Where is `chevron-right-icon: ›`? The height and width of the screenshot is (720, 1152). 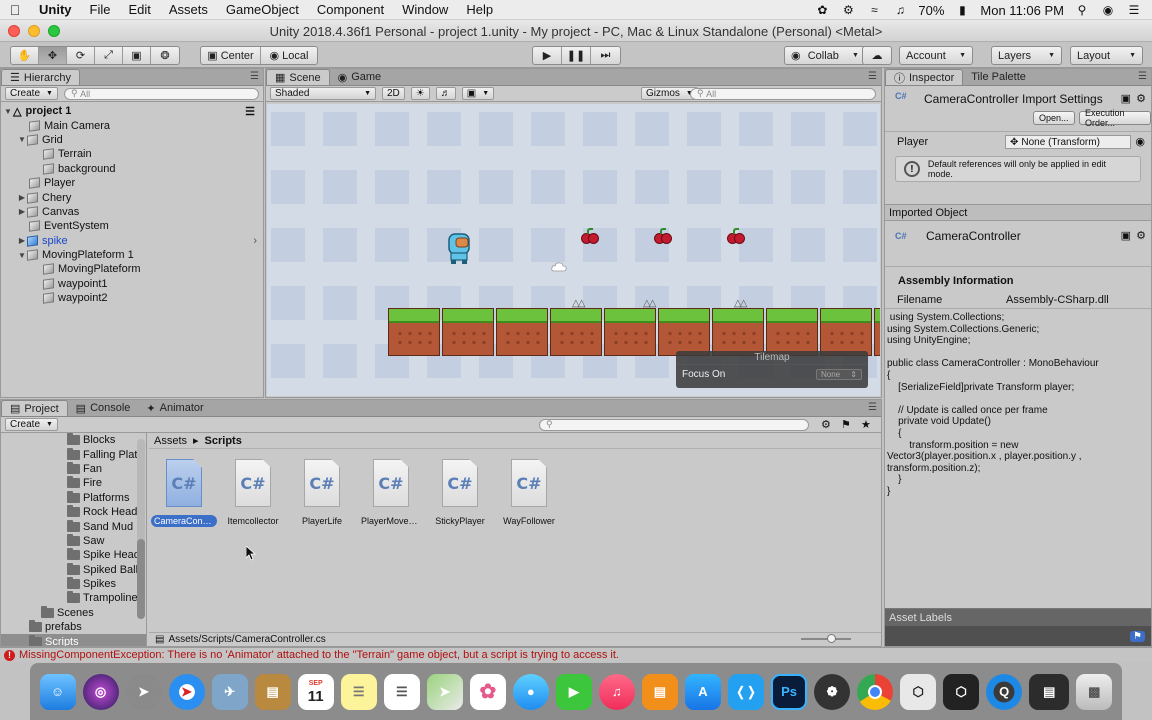 chevron-right-icon: › is located at coordinates (255, 241).